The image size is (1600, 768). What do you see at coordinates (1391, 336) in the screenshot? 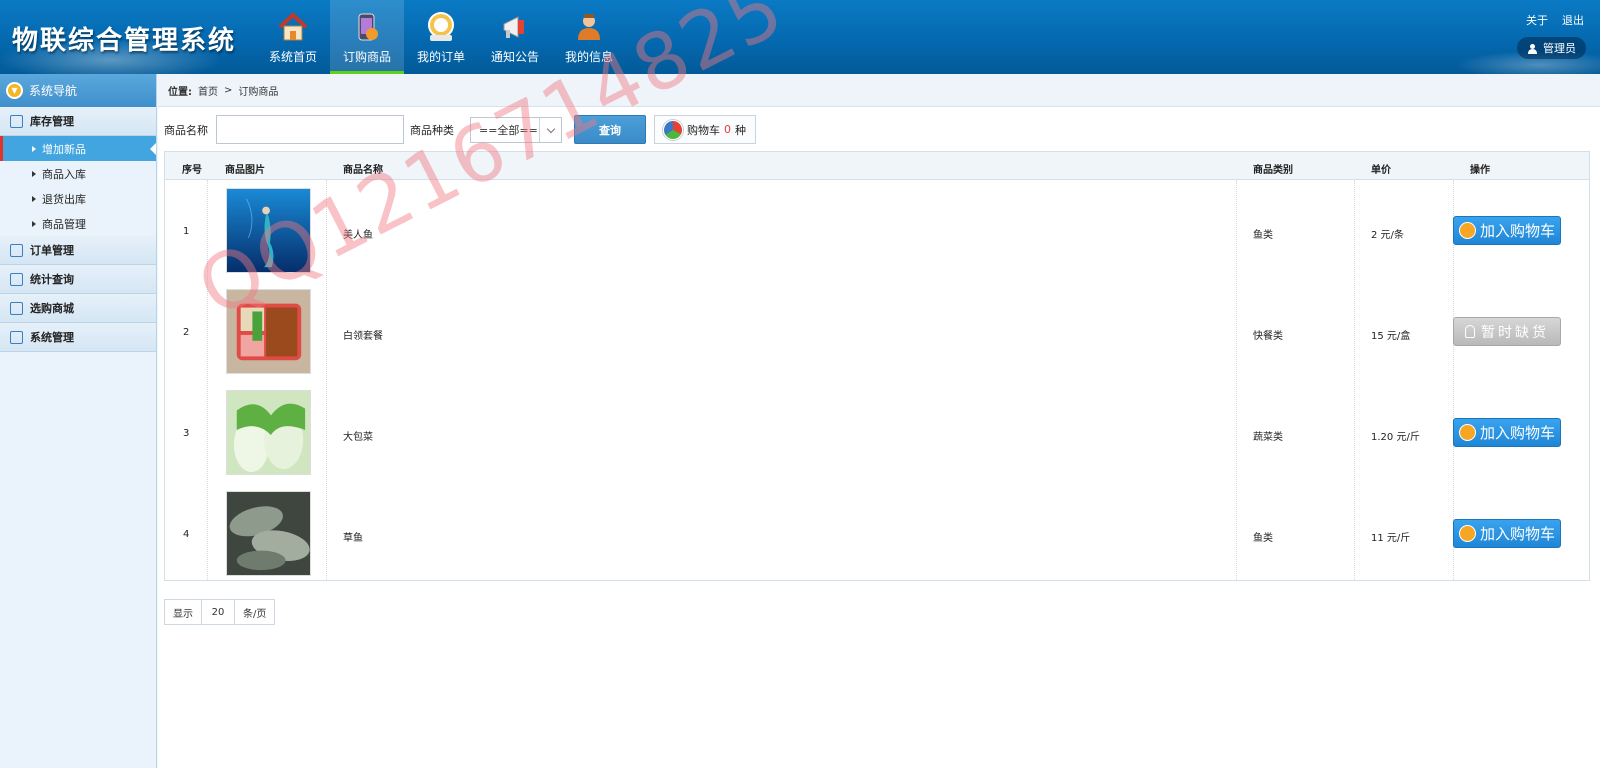
I see `product-price: 15 元/盒` at bounding box center [1391, 336].